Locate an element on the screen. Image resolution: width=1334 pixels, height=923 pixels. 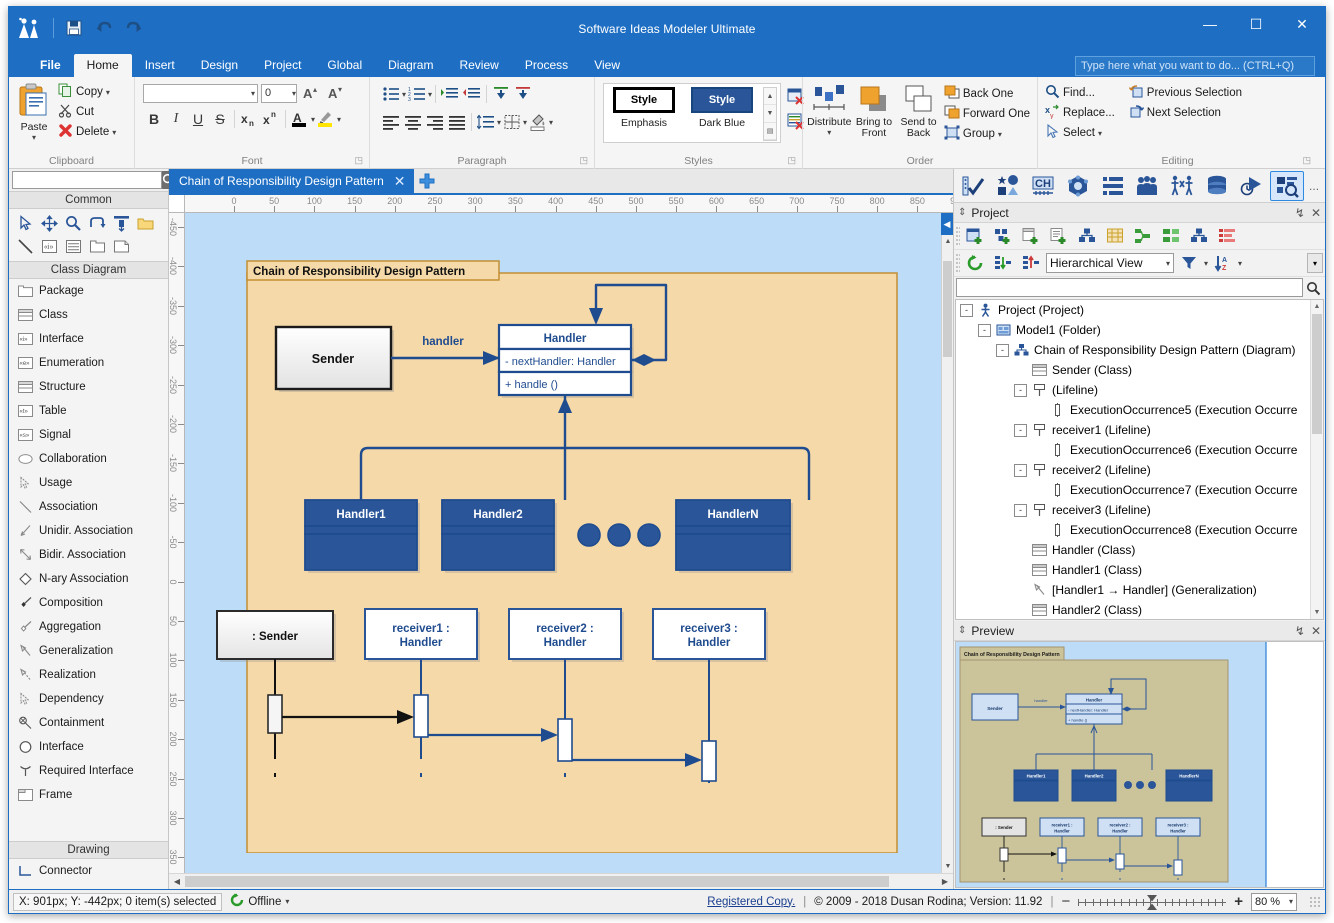
font-dialog-launcher-icon: ◳ is located at coordinates (358, 160).